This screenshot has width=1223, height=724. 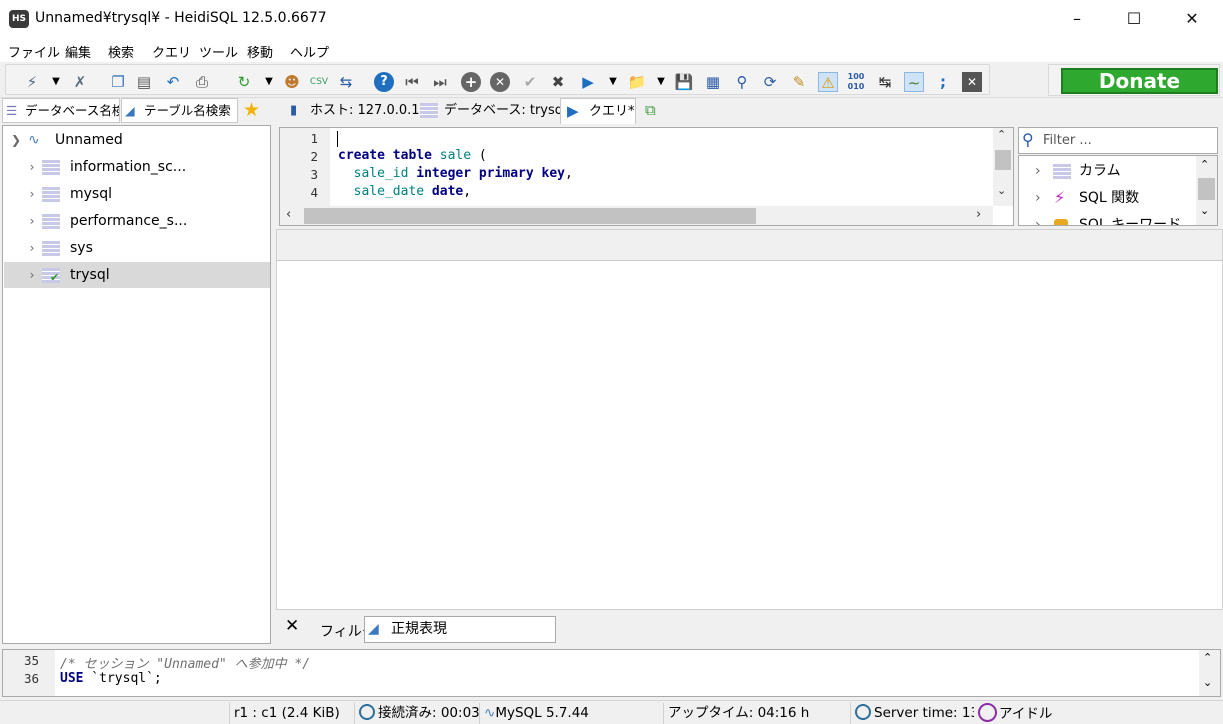 What do you see at coordinates (1107, 198) in the screenshot?
I see `help-item-sql-functions: › ⚡ SQL 関数` at bounding box center [1107, 198].